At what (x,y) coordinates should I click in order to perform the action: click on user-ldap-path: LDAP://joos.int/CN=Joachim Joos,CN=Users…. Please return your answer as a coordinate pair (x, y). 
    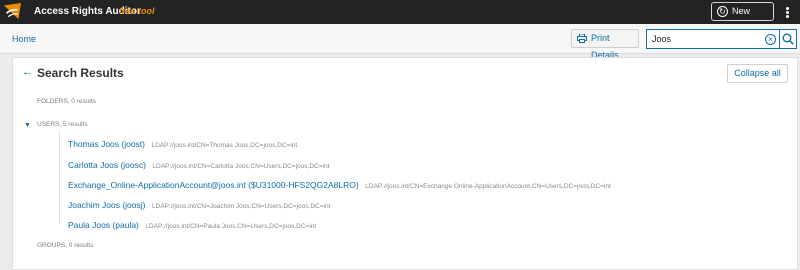
    Looking at the image, I should click on (241, 206).